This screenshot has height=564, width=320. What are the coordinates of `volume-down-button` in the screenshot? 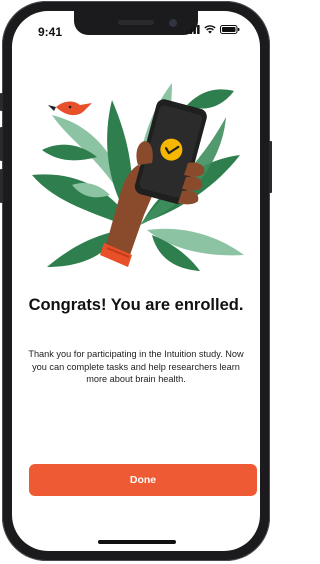 It's located at (1, 186).